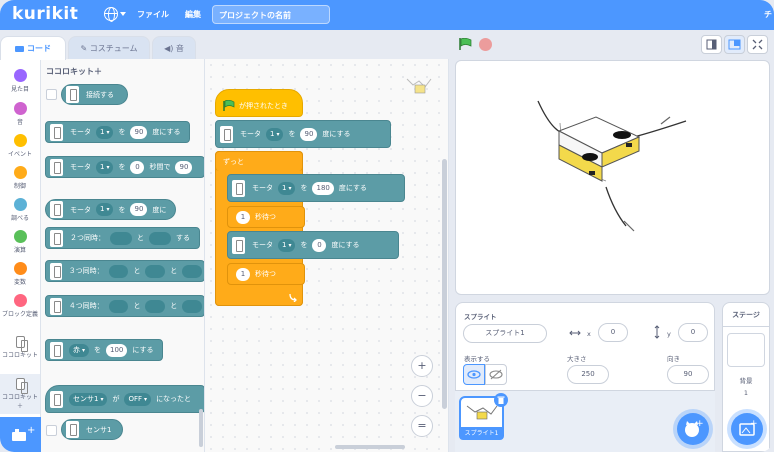 This screenshot has width=774, height=452. Describe the element at coordinates (20, 178) in the screenshot. I see `category-control: 制御` at that location.